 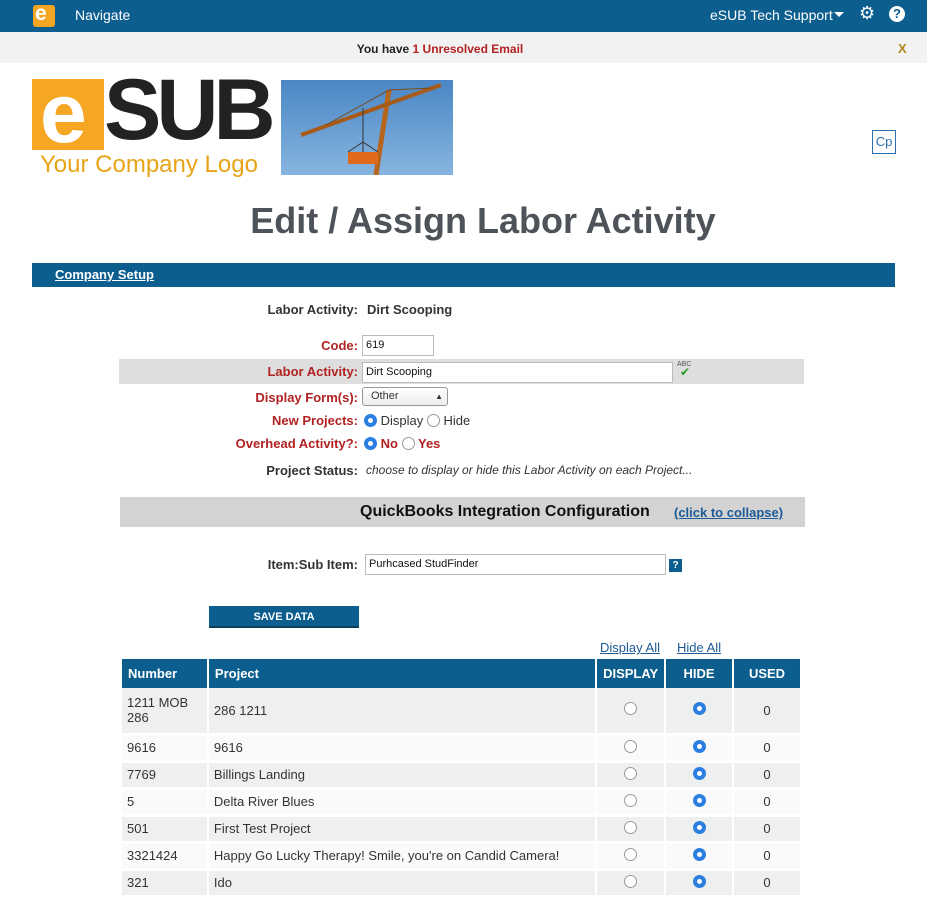 I want to click on code-label: Code:, so click(x=339, y=345).